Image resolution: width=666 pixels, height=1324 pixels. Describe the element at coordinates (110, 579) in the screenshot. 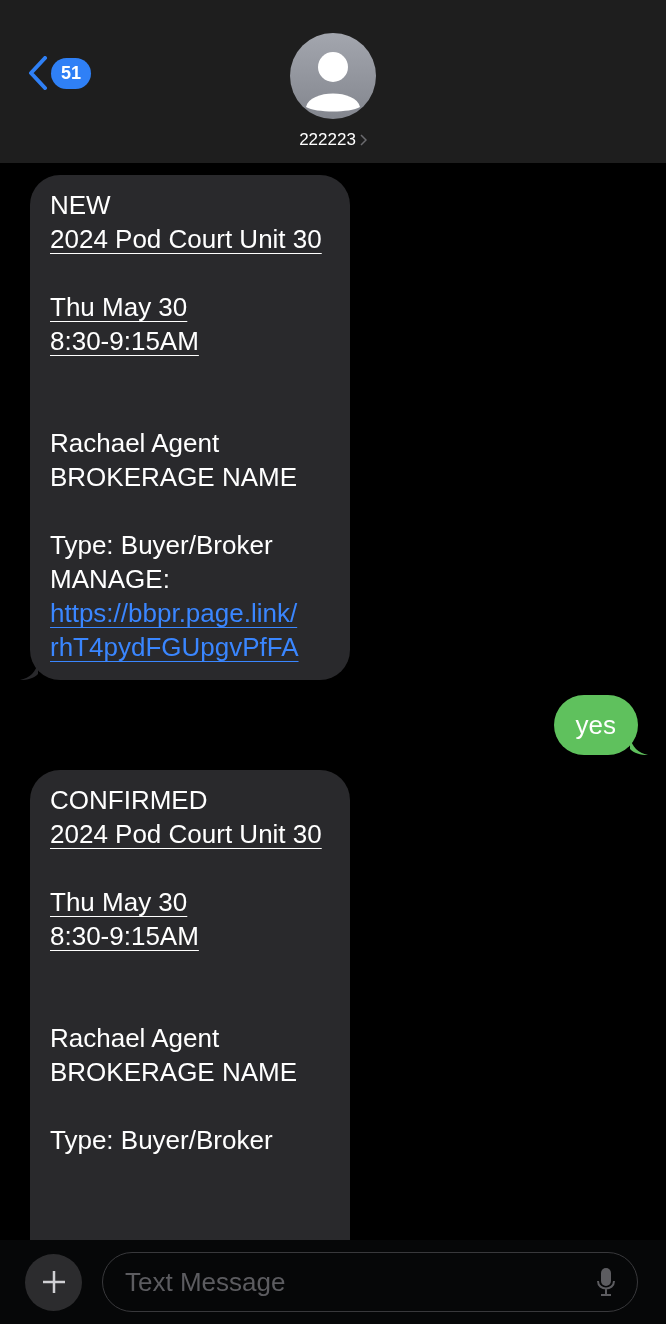

I see `message-line: MANAGE:` at that location.